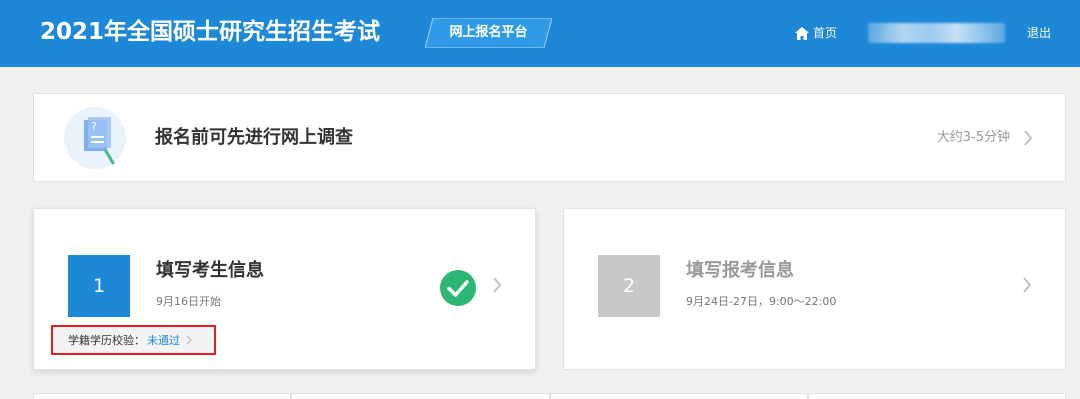  I want to click on platform-badge-label: 网上报名平台, so click(488, 32).